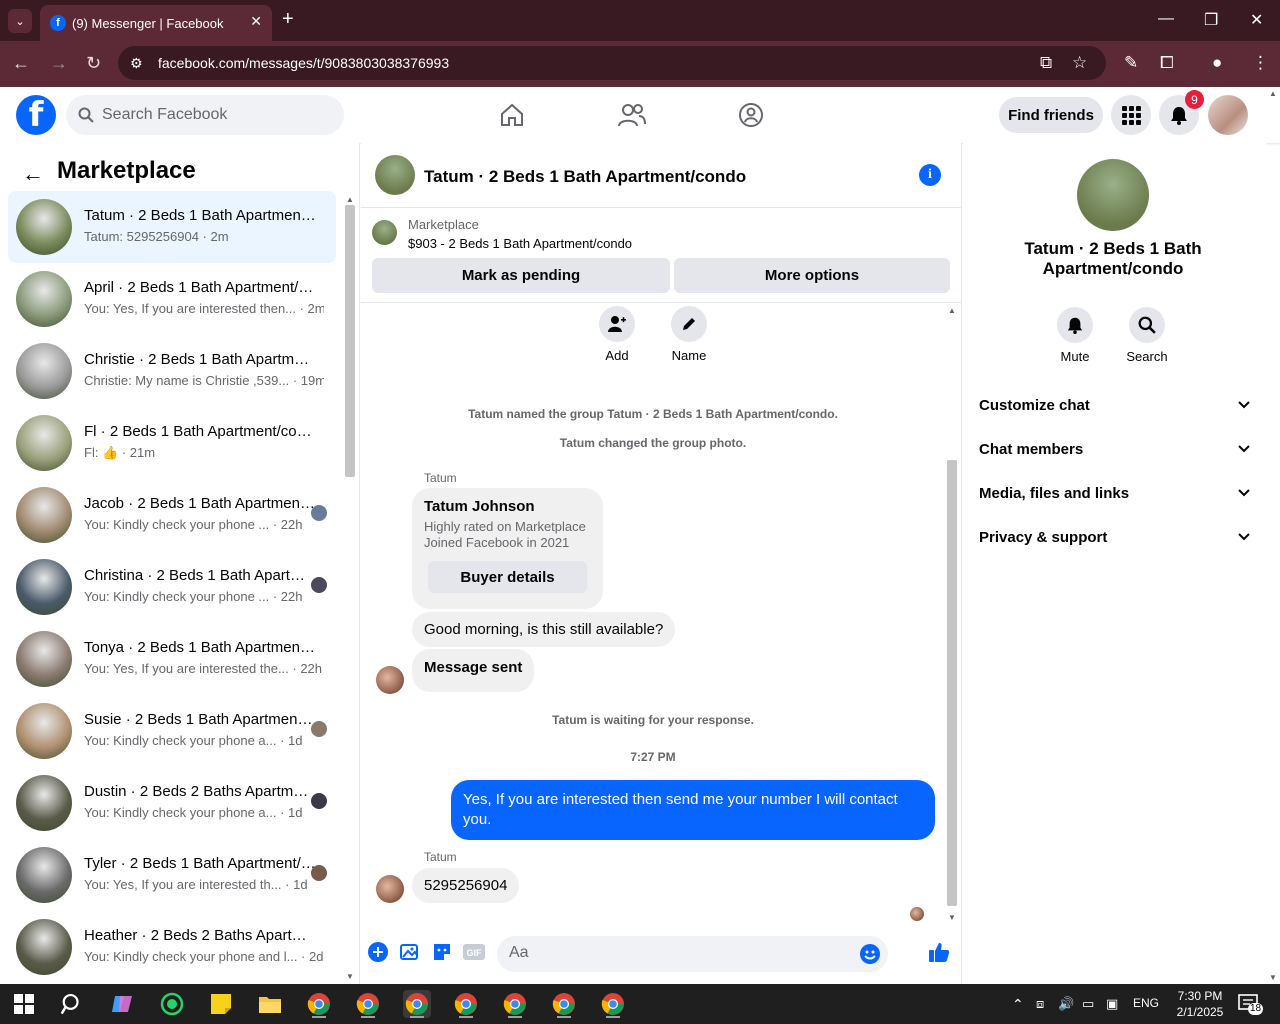 The height and width of the screenshot is (1024, 1280). Describe the element at coordinates (1075, 335) in the screenshot. I see `mute-action: Mute` at that location.